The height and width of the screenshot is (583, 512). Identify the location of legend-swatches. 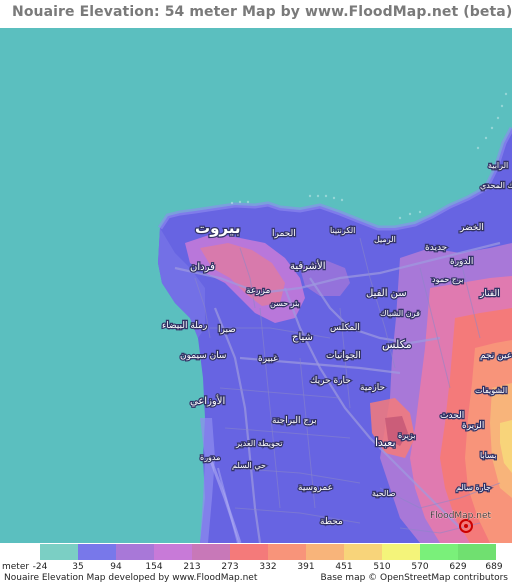
(268, 552).